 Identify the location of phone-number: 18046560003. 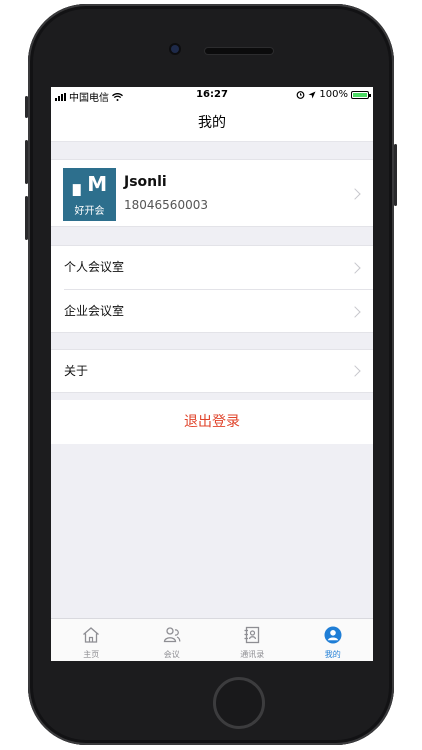
(166, 205).